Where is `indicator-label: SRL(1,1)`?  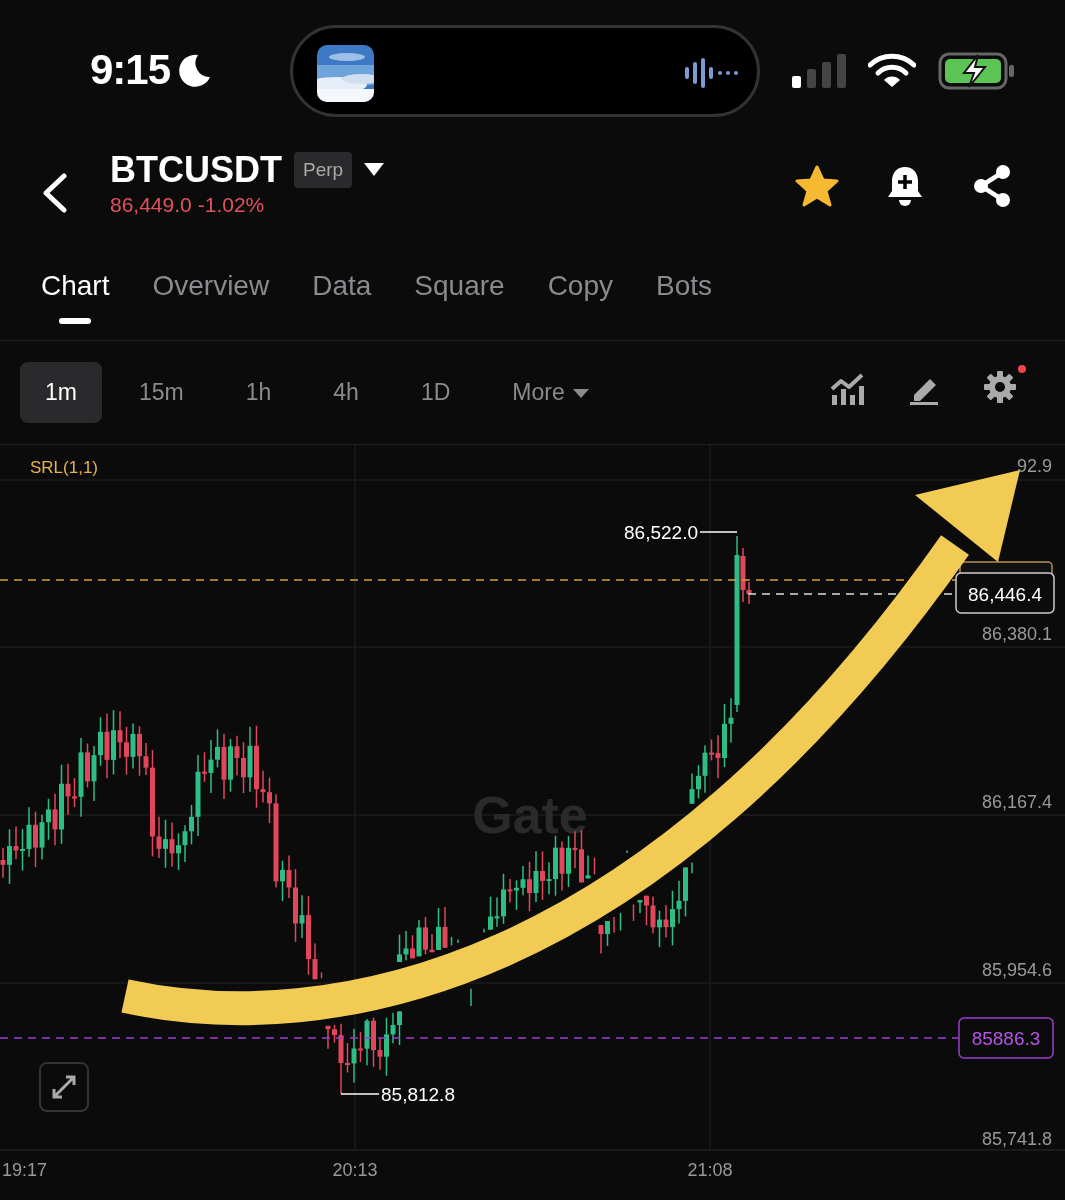
indicator-label: SRL(1,1) is located at coordinates (64, 467).